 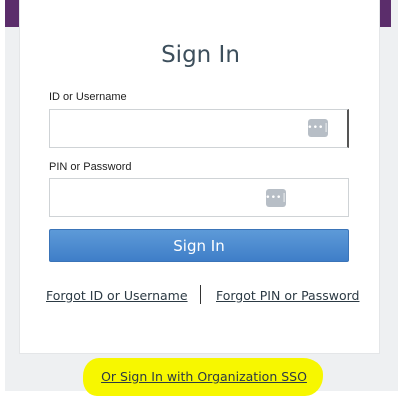 I want to click on pin-field-label: PIN or Password, so click(x=90, y=167).